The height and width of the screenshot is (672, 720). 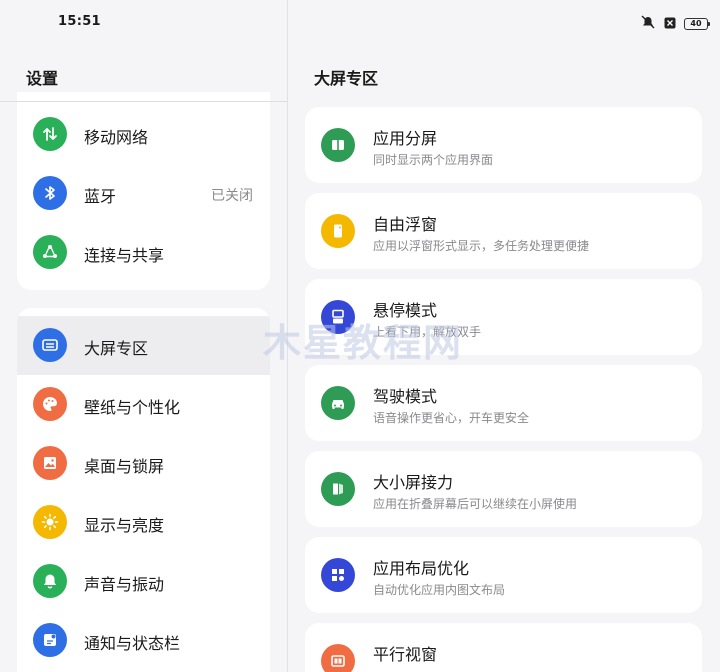 I want to click on split-screen-icon, so click(x=338, y=145).